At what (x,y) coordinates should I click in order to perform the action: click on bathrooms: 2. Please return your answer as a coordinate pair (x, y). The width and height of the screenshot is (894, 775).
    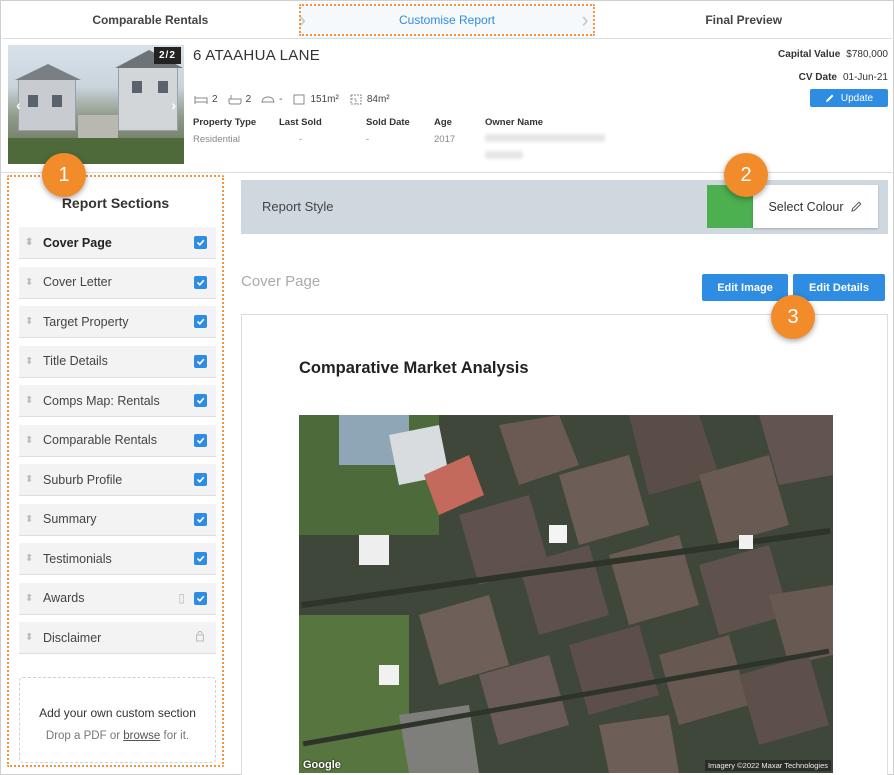
    Looking at the image, I should click on (239, 99).